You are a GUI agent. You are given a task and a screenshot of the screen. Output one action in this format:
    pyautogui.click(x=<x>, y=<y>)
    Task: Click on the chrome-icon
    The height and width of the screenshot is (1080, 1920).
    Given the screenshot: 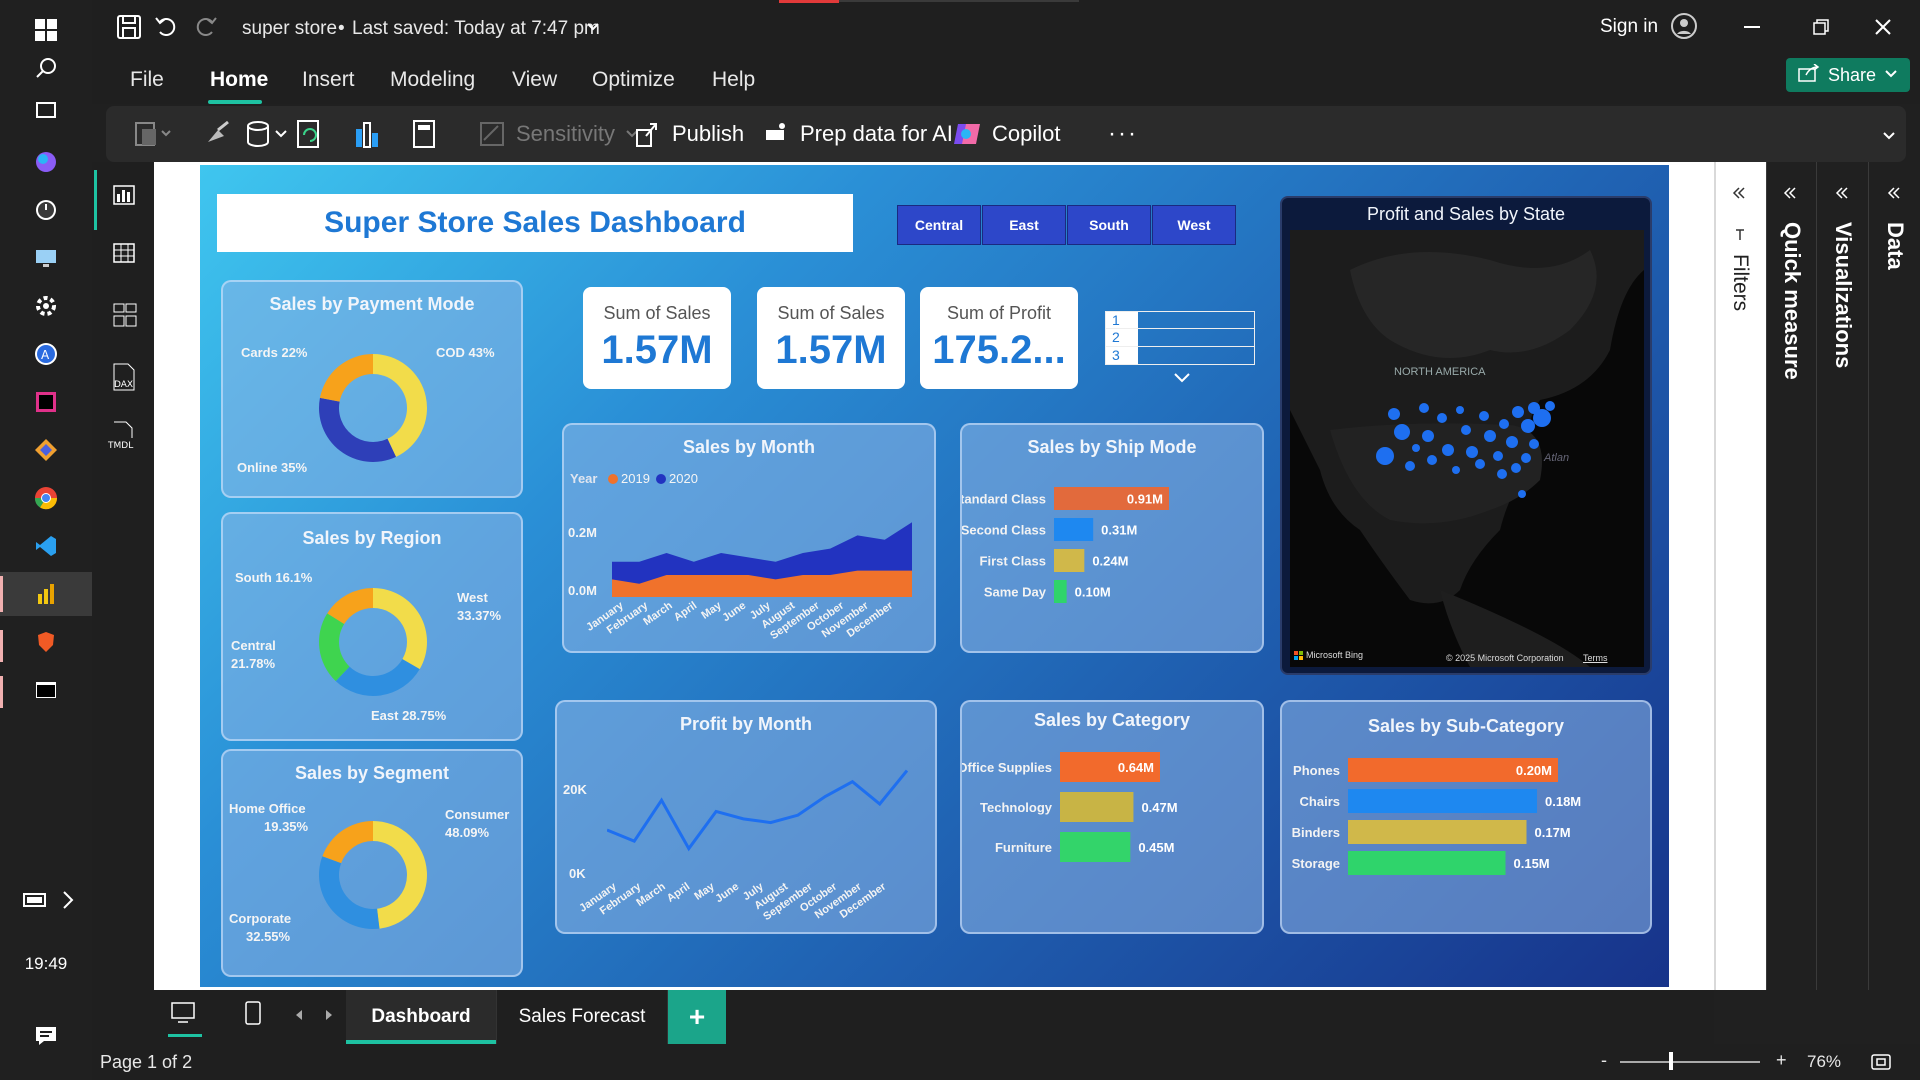 What is the action you would take?
    pyautogui.click(x=46, y=498)
    